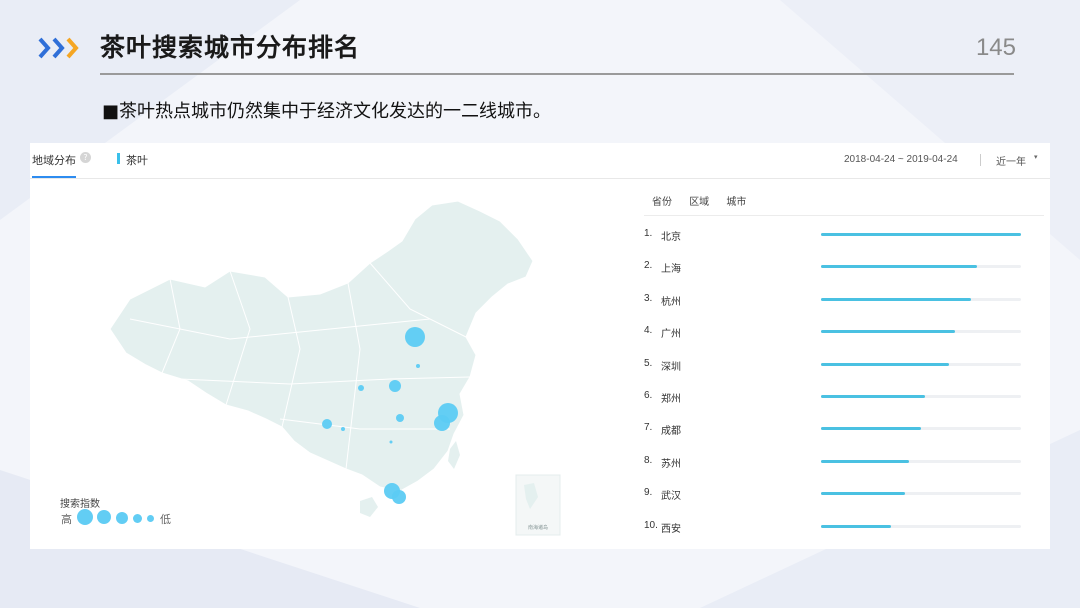 The width and height of the screenshot is (1080, 608). What do you see at coordinates (671, 335) in the screenshot?
I see `rank-city: 广州` at bounding box center [671, 335].